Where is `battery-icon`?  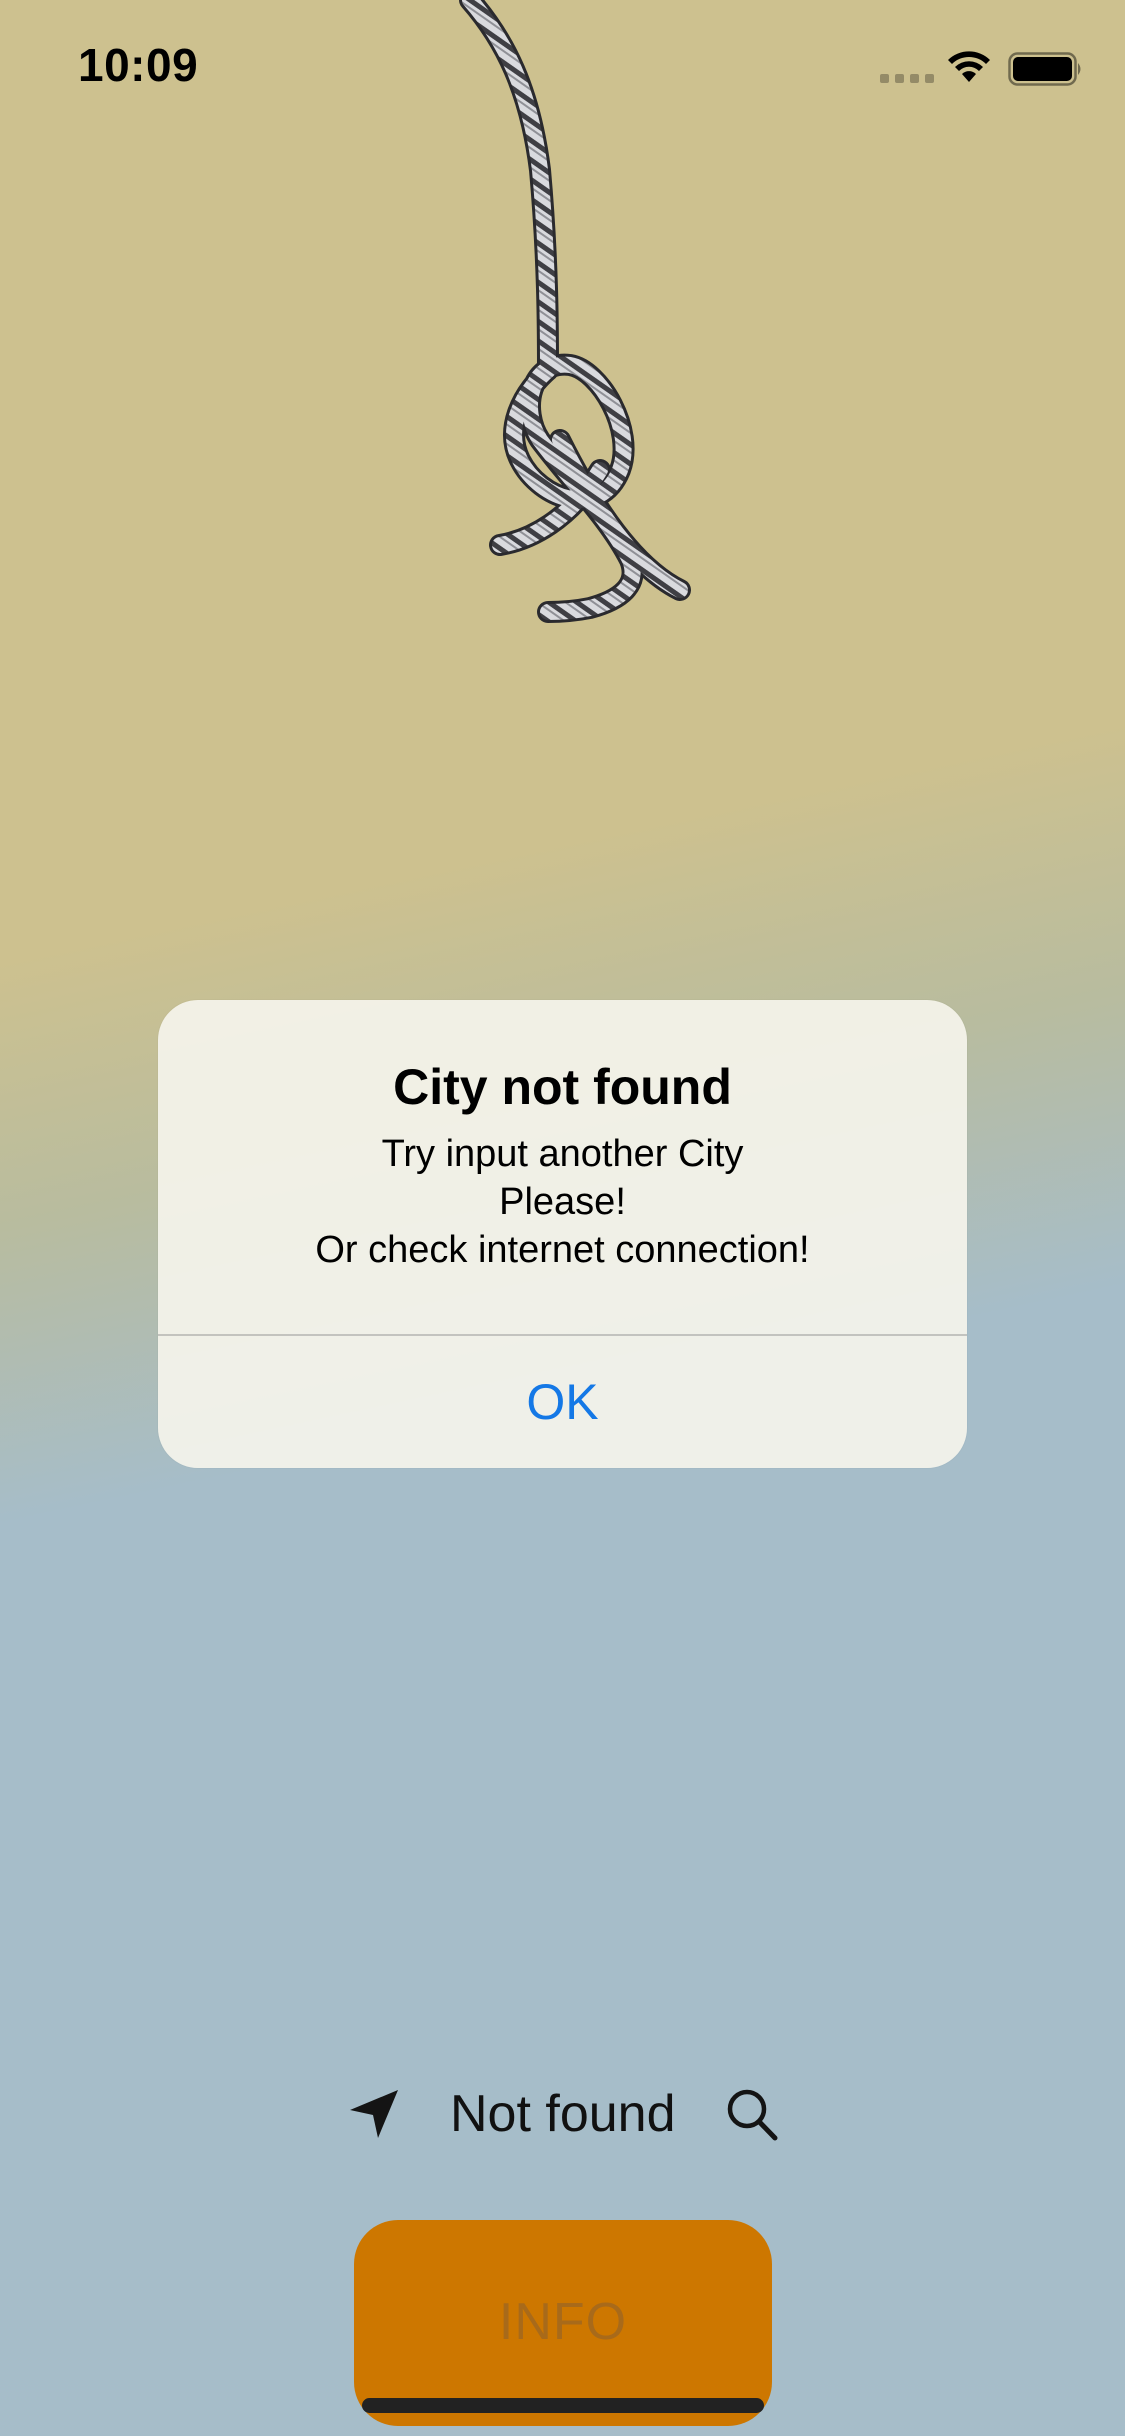 battery-icon is located at coordinates (1044, 69).